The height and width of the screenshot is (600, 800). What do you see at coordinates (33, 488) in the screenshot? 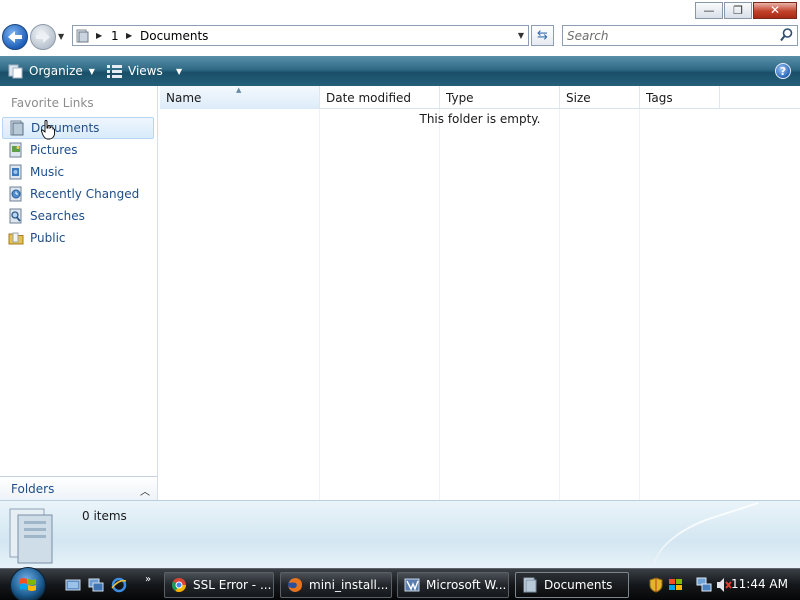
I see `folders-label: Folders` at bounding box center [33, 488].